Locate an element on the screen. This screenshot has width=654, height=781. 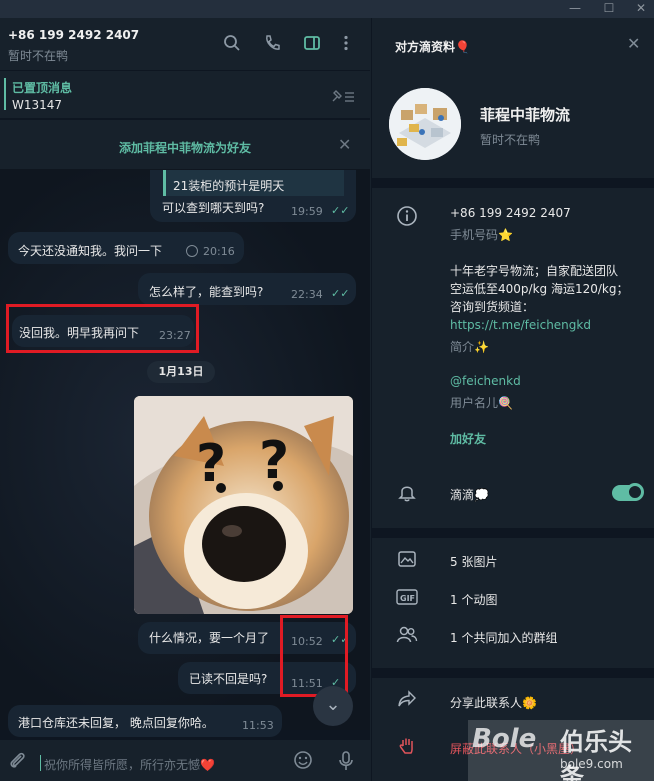
add-friend-button: 加好友 is located at coordinates (468, 438).